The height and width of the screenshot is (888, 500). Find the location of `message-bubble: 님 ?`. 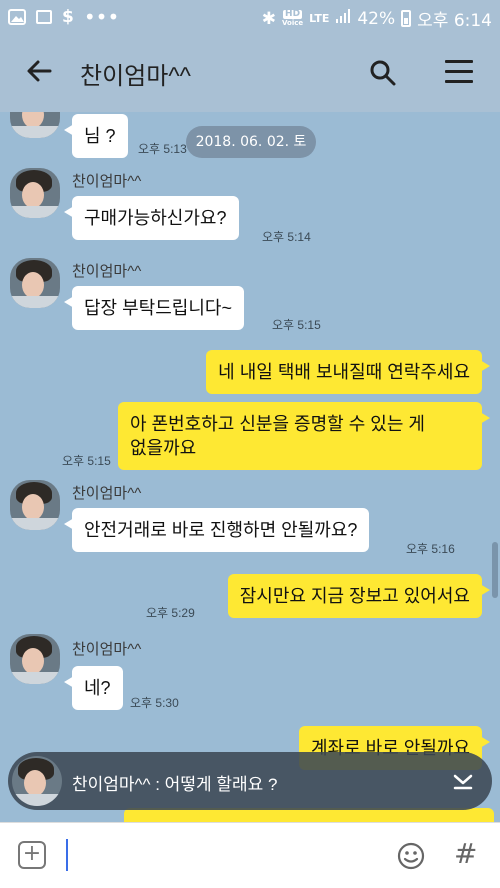

message-bubble: 님 ? is located at coordinates (96, 136).